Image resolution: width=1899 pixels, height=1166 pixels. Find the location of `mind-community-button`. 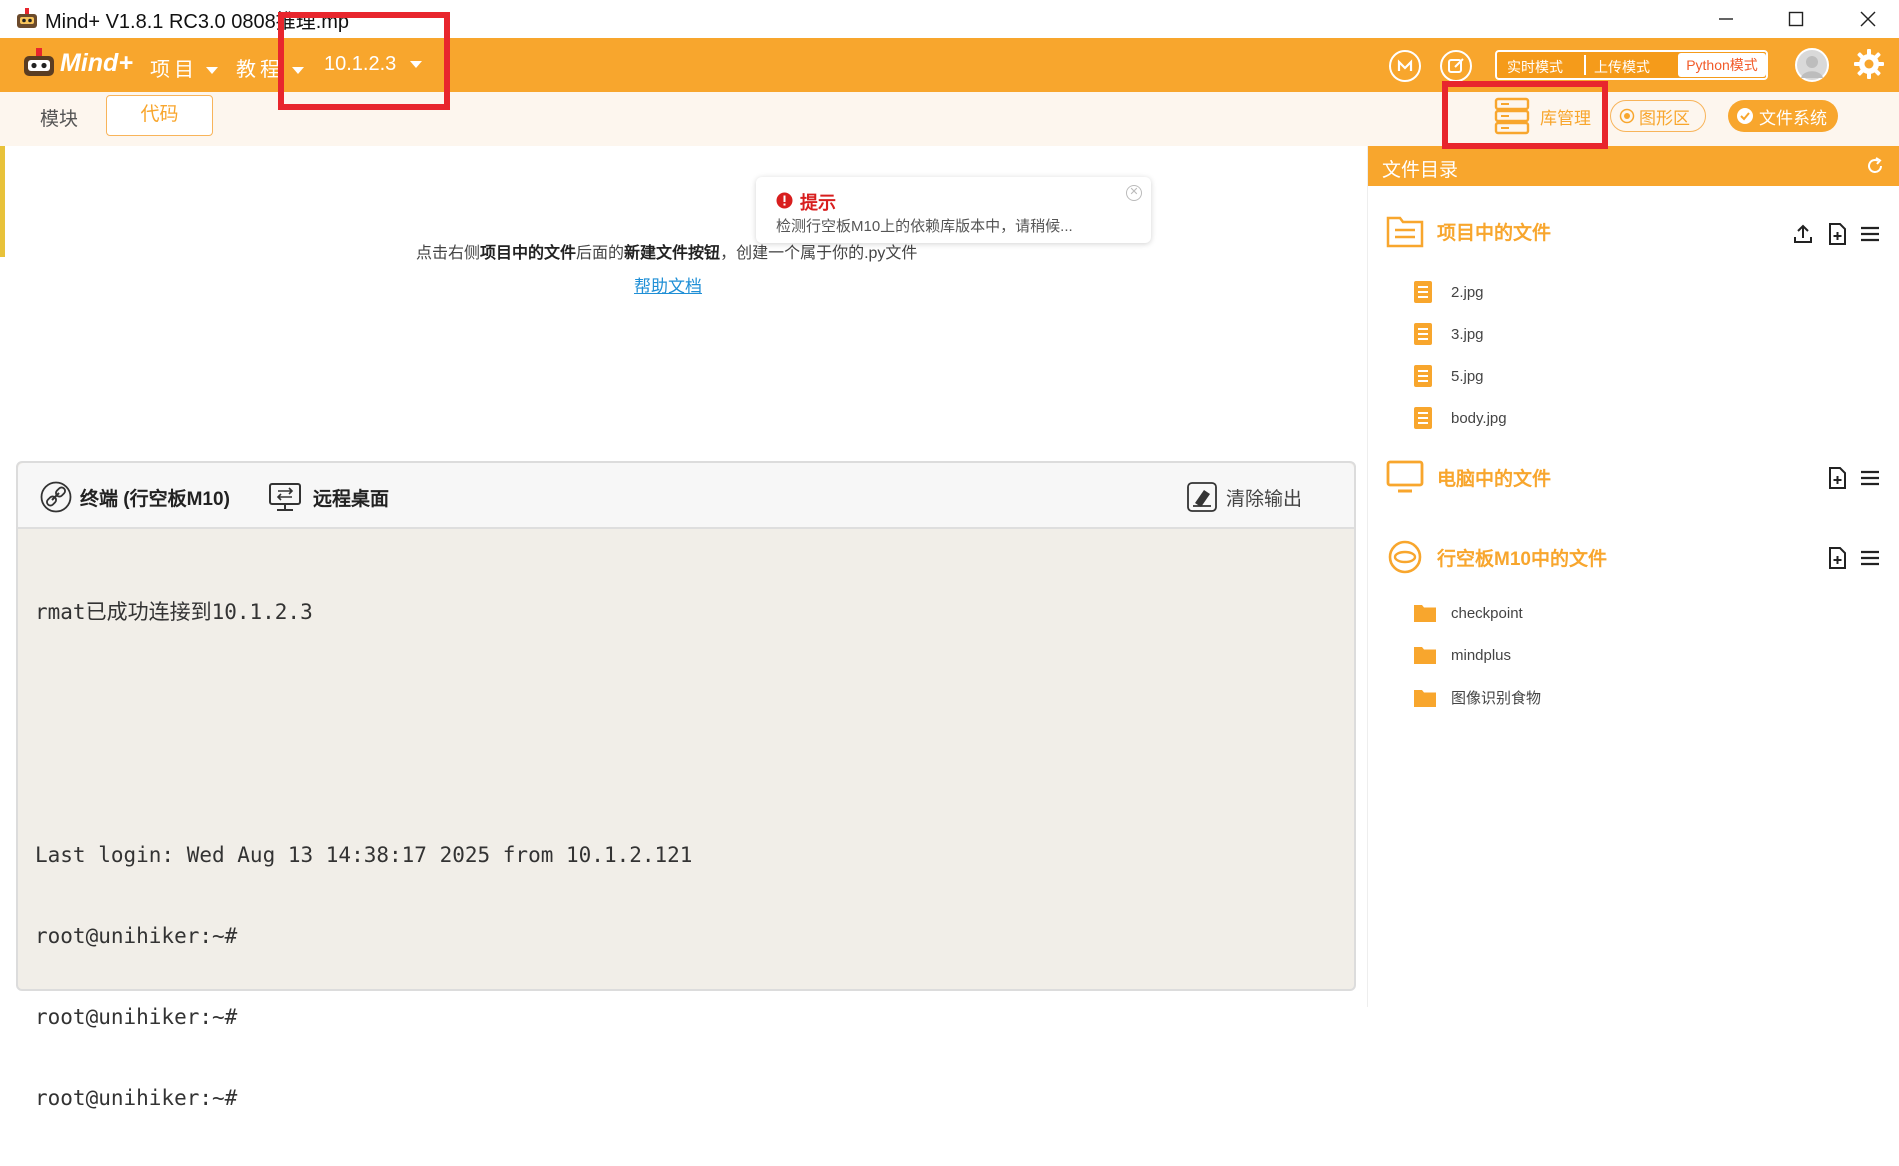

mind-community-button is located at coordinates (1405, 66).